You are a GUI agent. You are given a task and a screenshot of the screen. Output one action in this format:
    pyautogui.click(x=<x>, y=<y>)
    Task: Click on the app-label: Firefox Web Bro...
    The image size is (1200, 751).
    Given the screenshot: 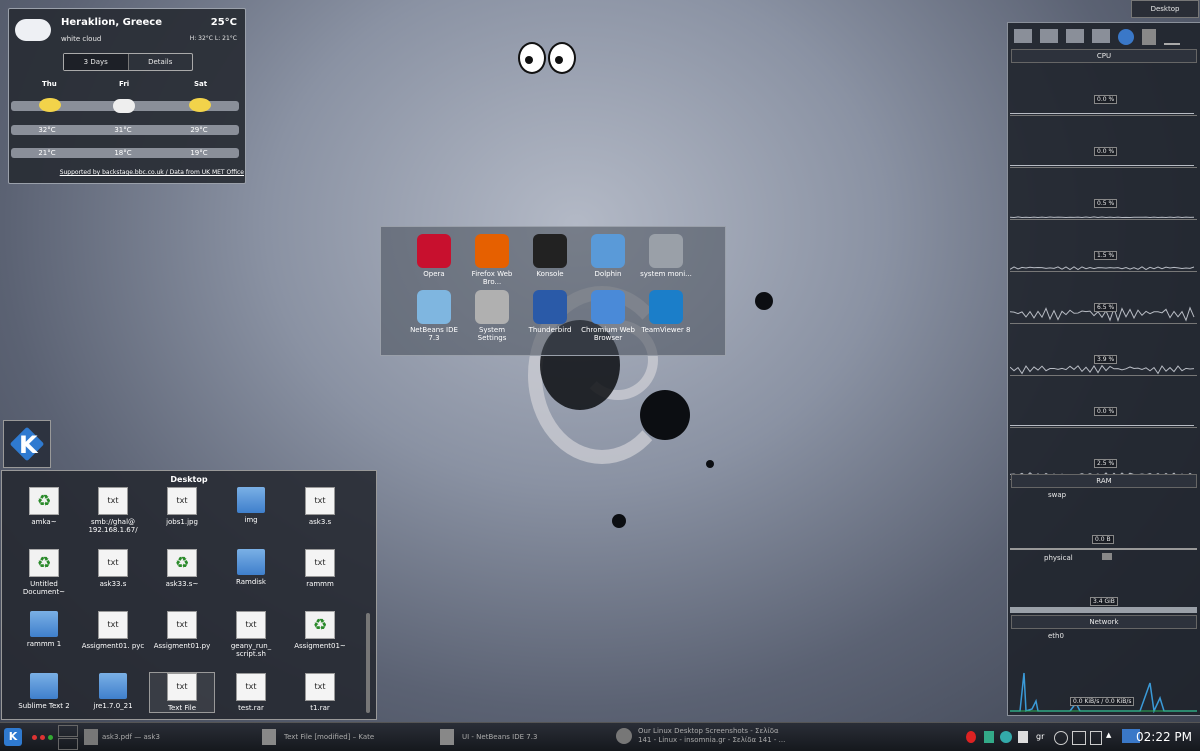 What is the action you would take?
    pyautogui.click(x=492, y=278)
    